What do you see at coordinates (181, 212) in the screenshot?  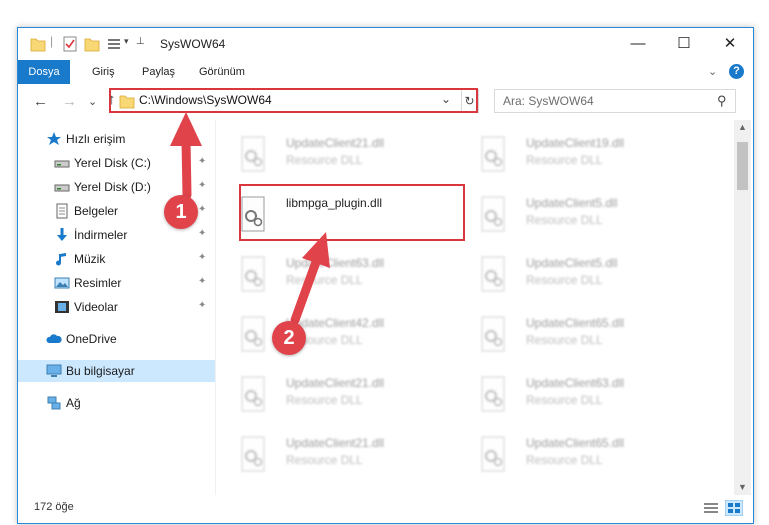 I see `step-1-badge: 1` at bounding box center [181, 212].